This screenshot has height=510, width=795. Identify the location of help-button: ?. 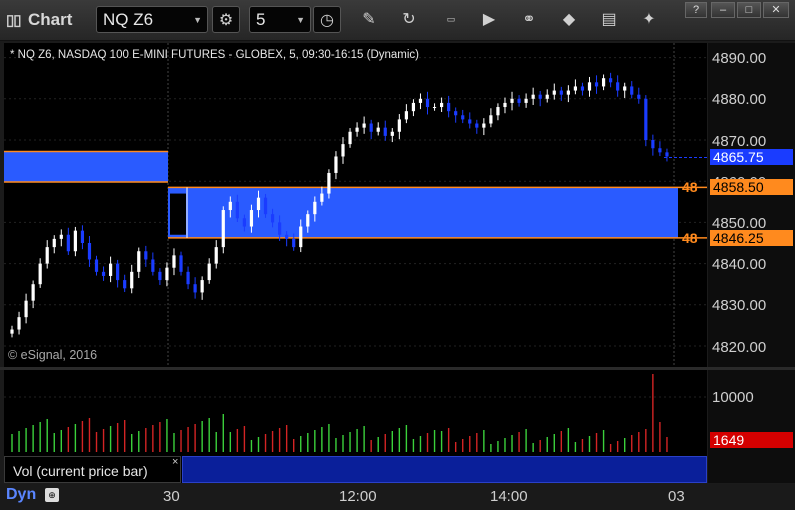
(696, 10).